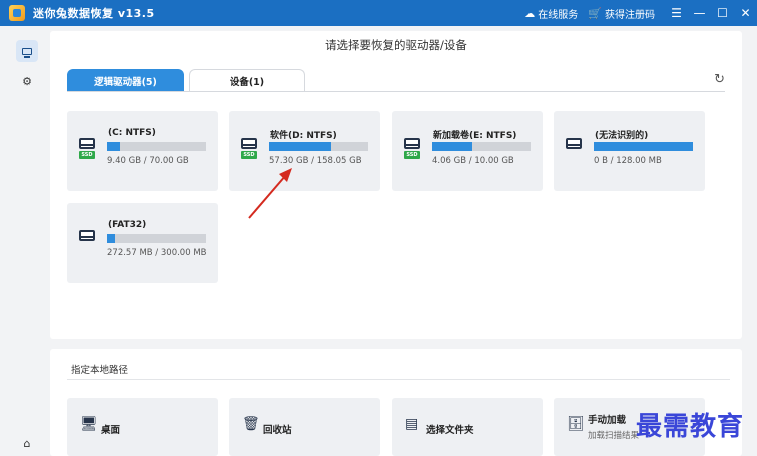 The height and width of the screenshot is (456, 757). Describe the element at coordinates (412, 424) in the screenshot. I see `folder-icon: ▤` at that location.